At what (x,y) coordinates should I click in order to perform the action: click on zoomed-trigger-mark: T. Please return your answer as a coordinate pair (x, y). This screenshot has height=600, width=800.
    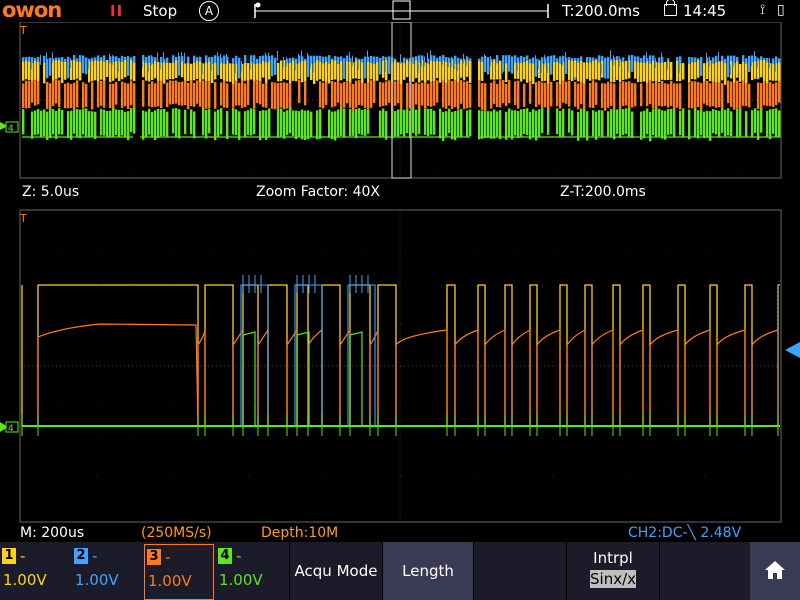
    Looking at the image, I should click on (23, 218).